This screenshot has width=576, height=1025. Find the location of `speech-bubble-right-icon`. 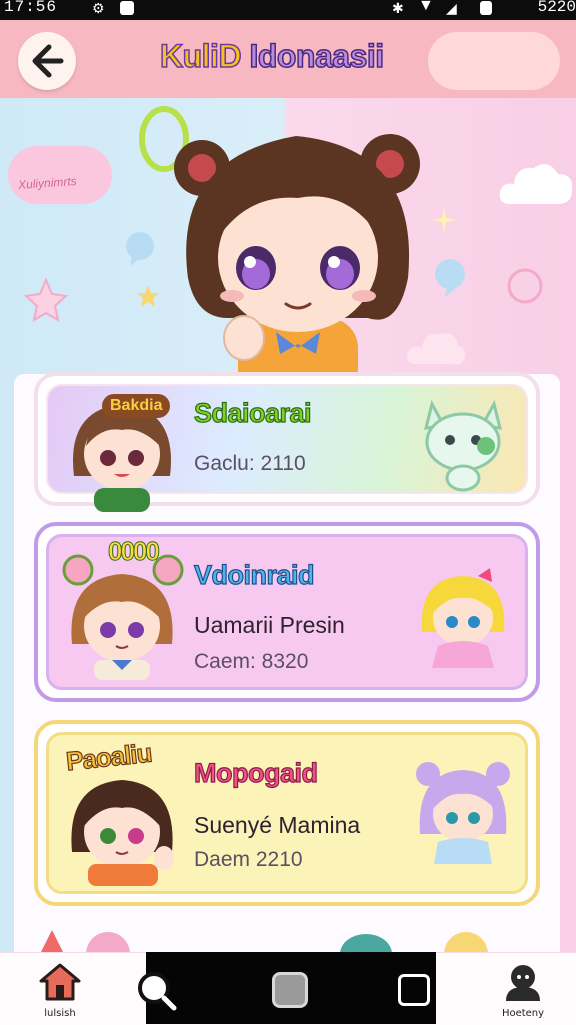

speech-bubble-right-icon is located at coordinates (450, 278).